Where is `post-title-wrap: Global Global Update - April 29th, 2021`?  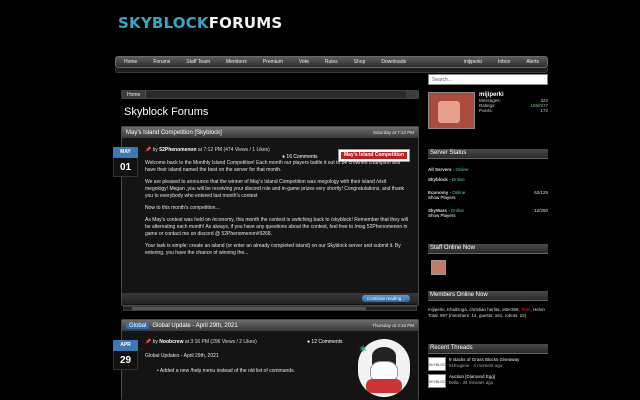 post-title-wrap: Global Global Update - April 29th, 2021 is located at coordinates (182, 325).